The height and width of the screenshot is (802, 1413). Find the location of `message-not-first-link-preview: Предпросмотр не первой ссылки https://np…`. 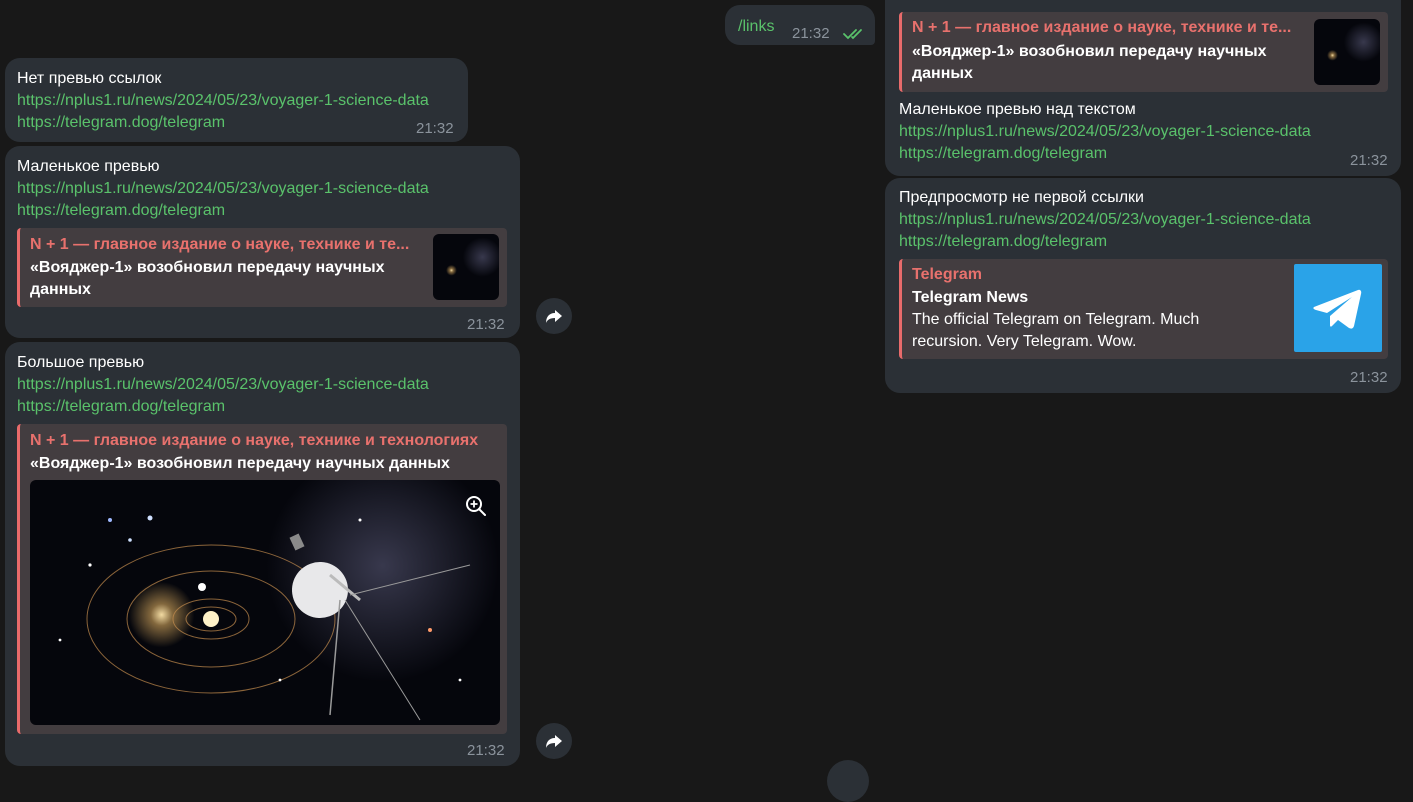

message-not-first-link-preview: Предпросмотр не первой ссылки https://np… is located at coordinates (1143, 285).